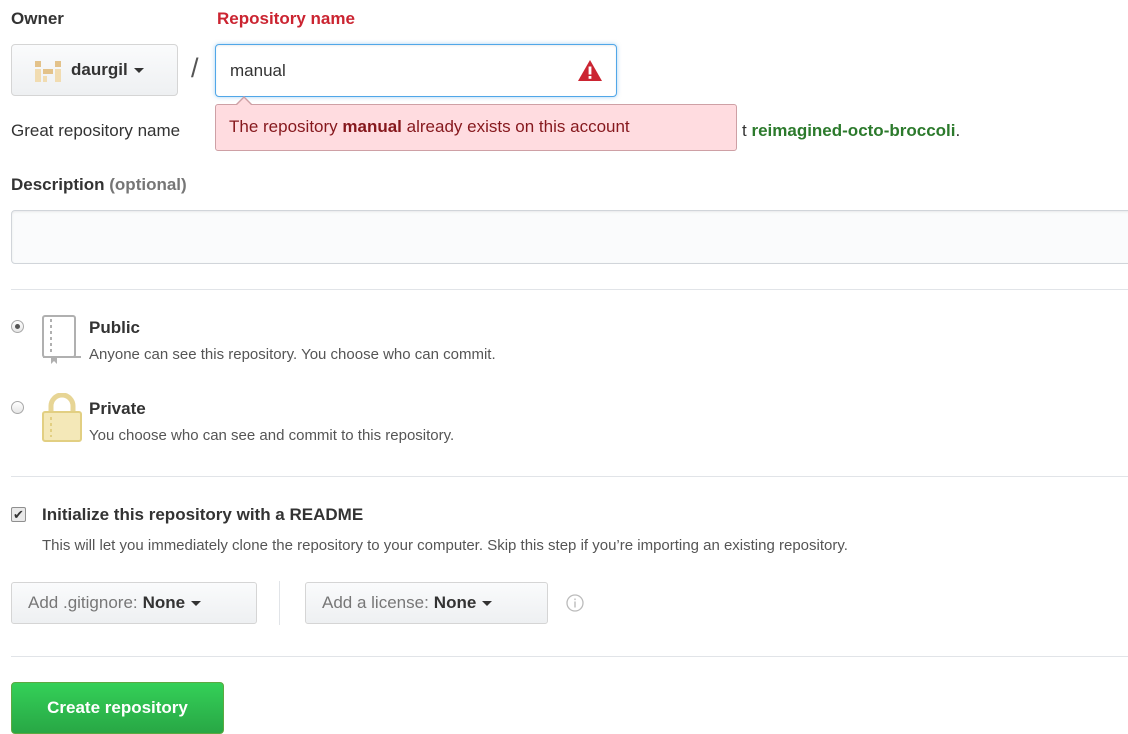 Image resolution: width=1128 pixels, height=734 pixels. Describe the element at coordinates (17, 326) in the screenshot. I see `public-radio` at that location.